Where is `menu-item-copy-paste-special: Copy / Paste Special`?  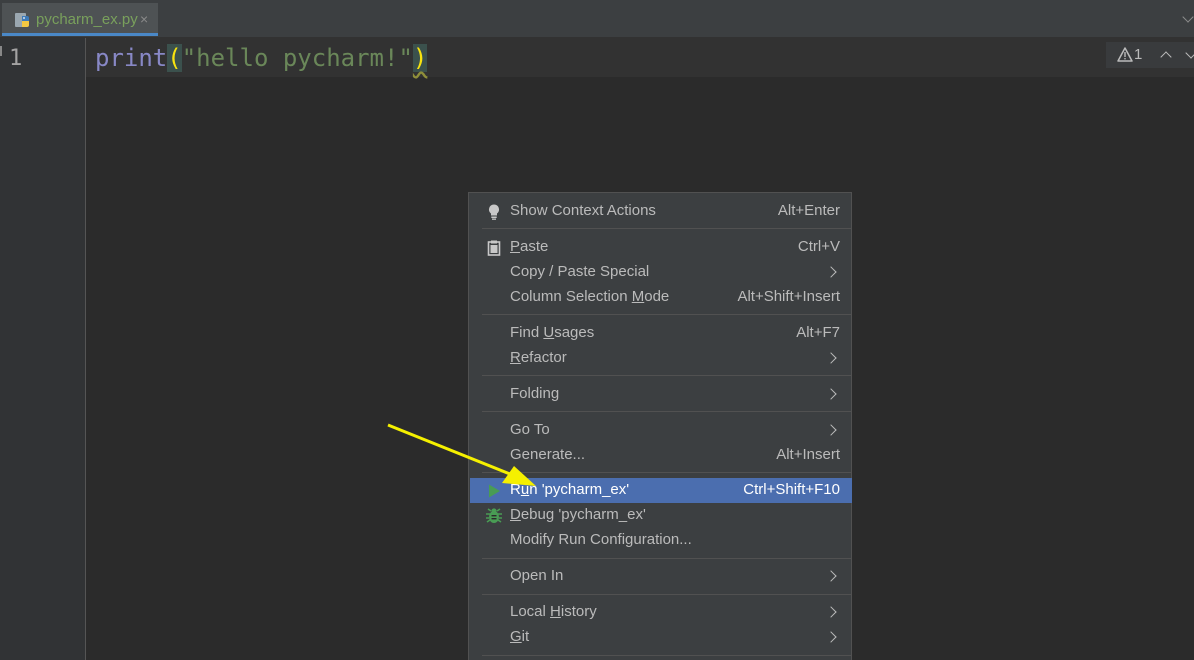
menu-item-copy-paste-special: Copy / Paste Special is located at coordinates (661, 272).